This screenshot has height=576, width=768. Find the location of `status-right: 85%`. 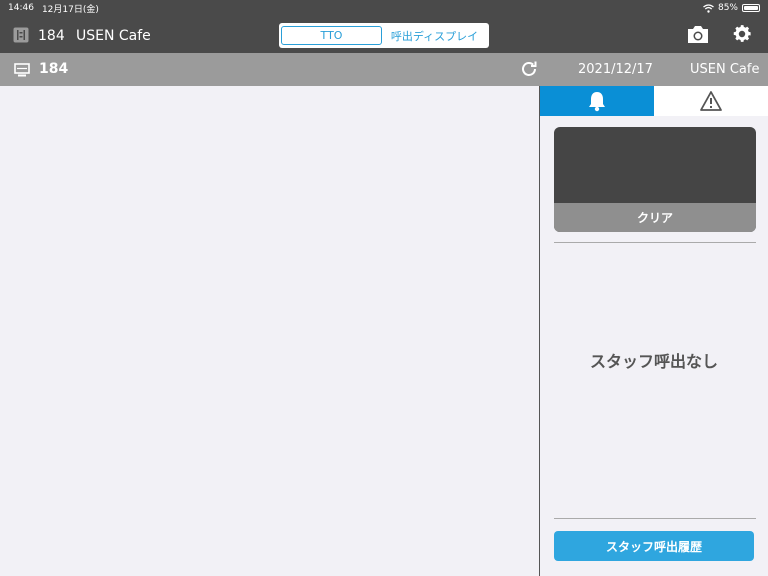

status-right: 85% is located at coordinates (731, 8).